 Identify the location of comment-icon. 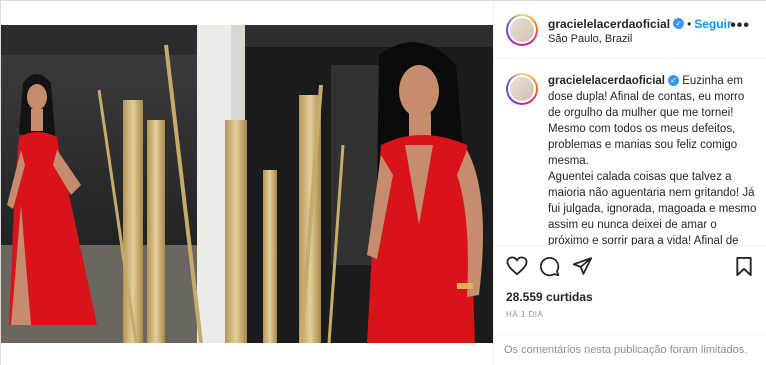
(549, 266).